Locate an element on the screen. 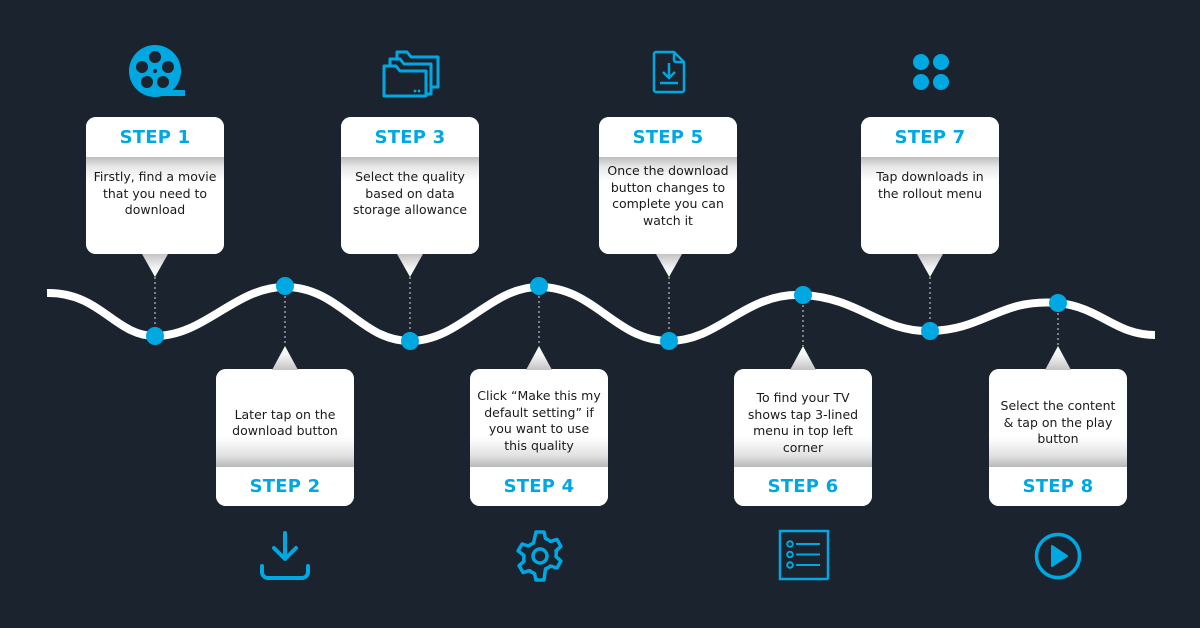  step-6-pointer is located at coordinates (803, 358).